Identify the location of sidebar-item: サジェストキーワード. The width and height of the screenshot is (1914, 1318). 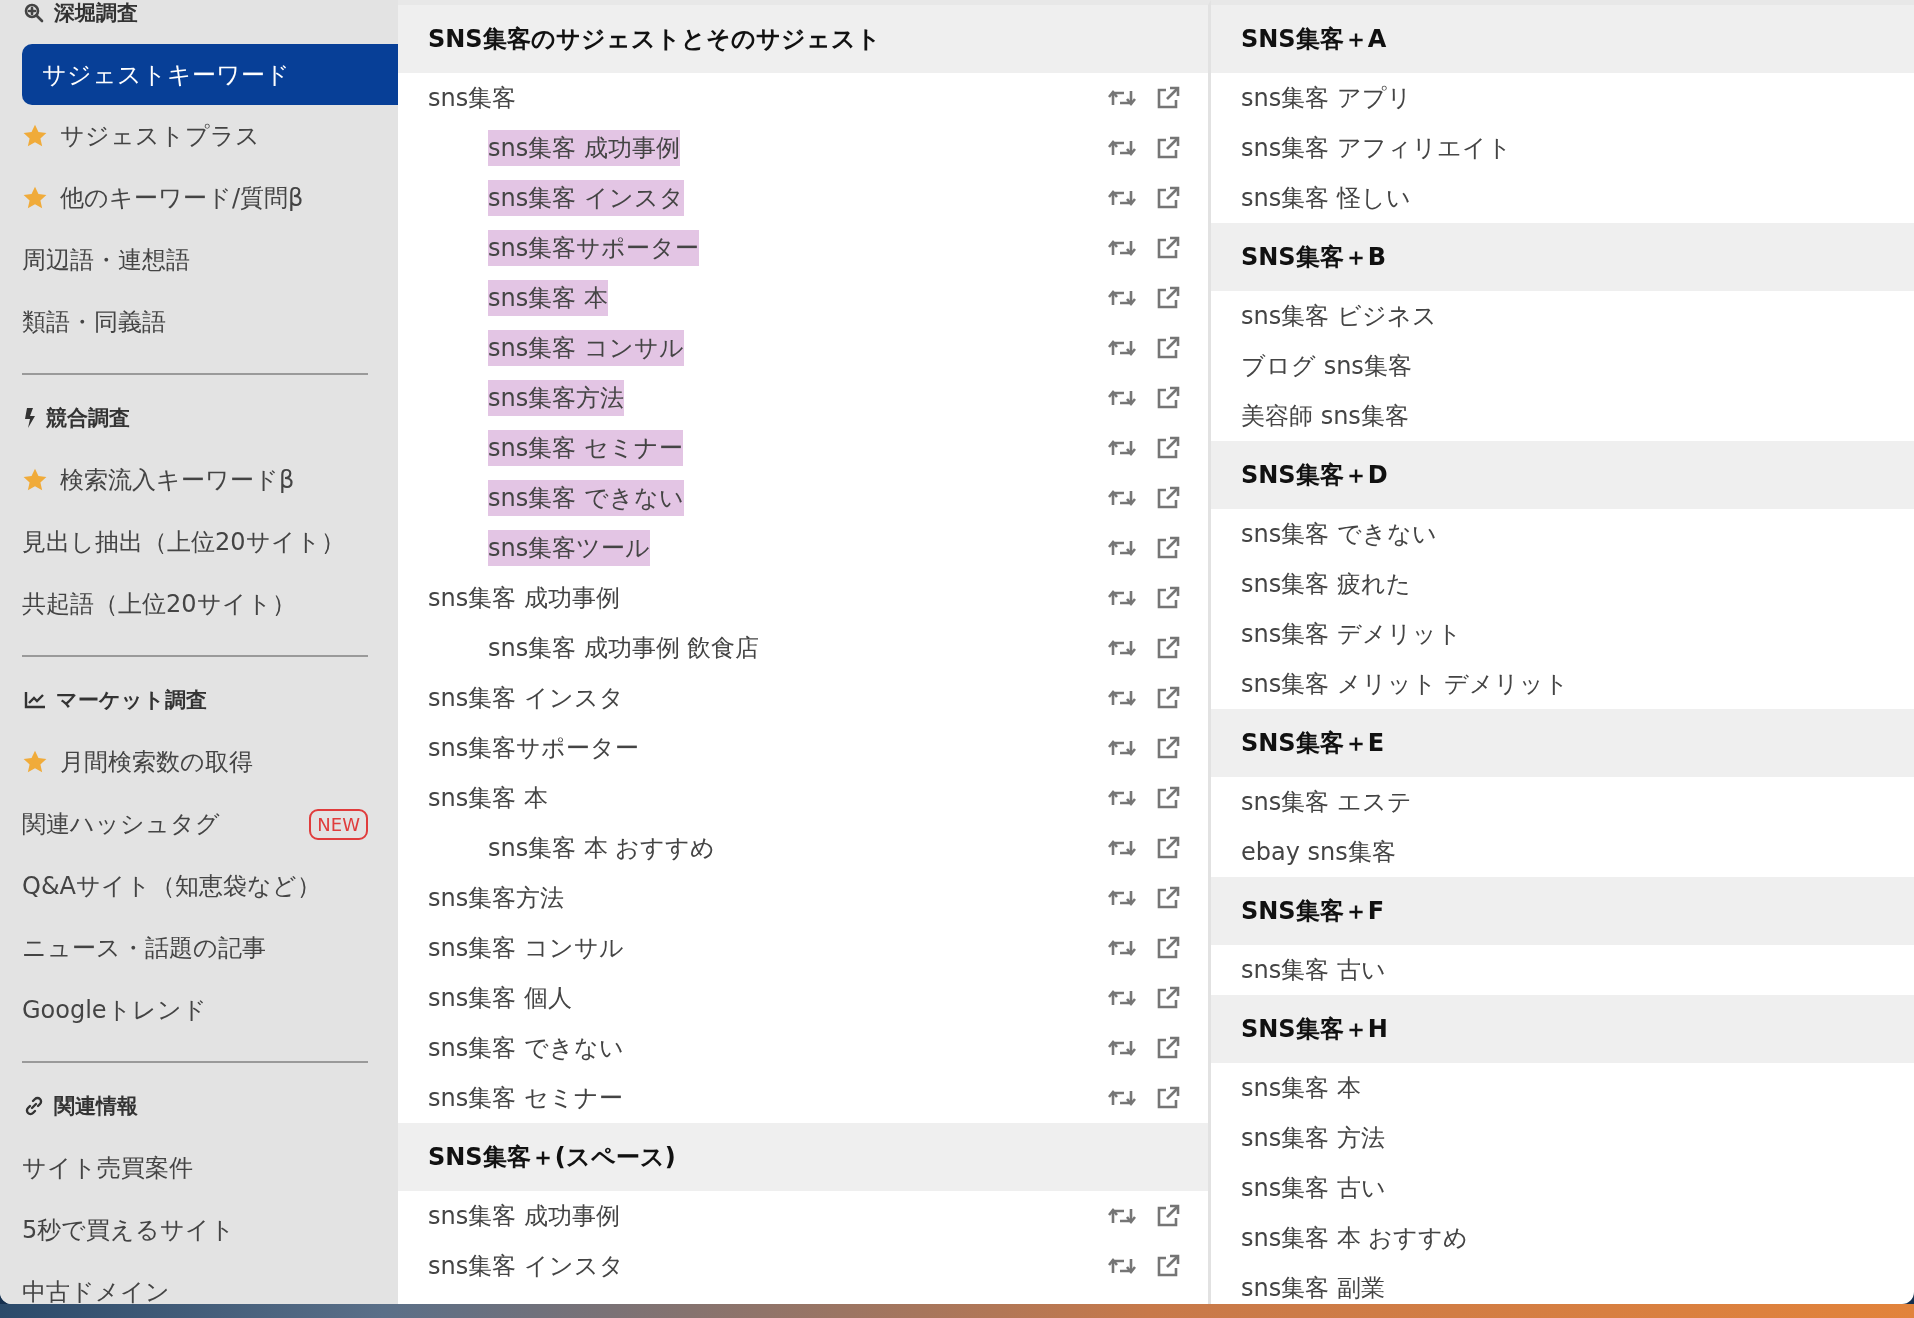
(210, 74).